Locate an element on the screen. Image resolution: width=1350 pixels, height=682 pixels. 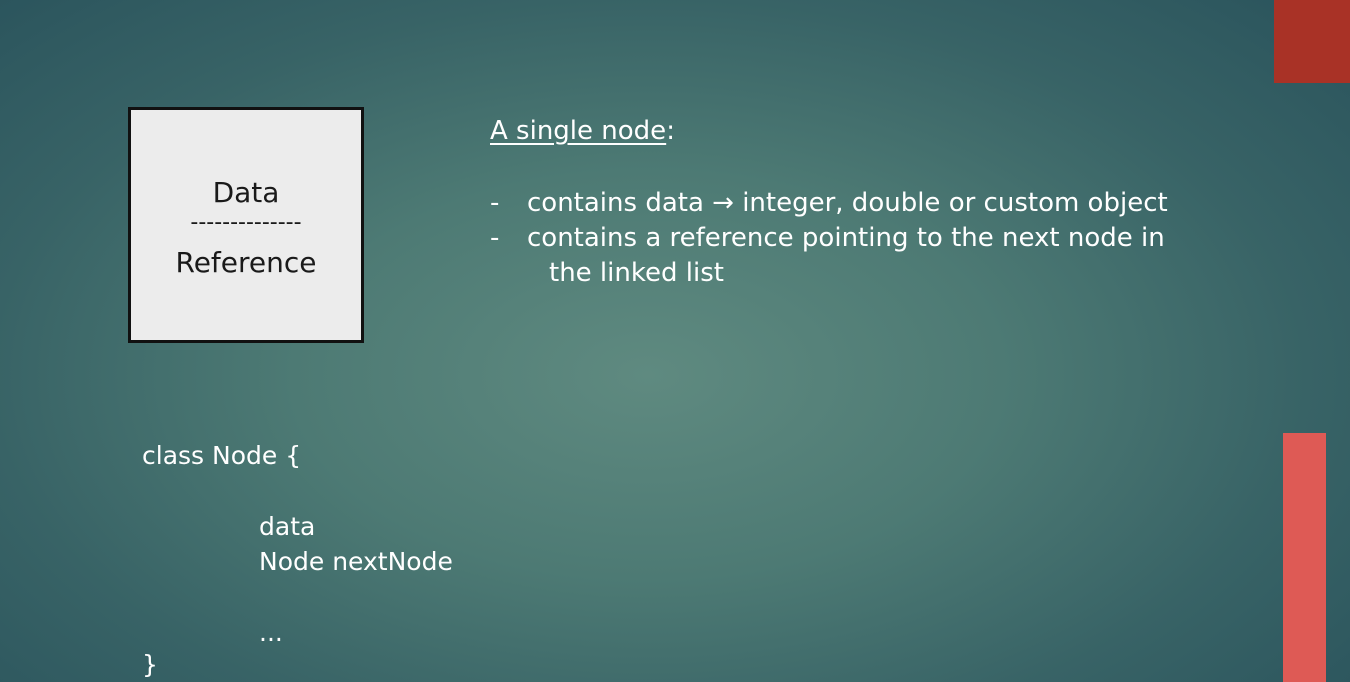
accent-bar-bottom is located at coordinates (1304, 557).